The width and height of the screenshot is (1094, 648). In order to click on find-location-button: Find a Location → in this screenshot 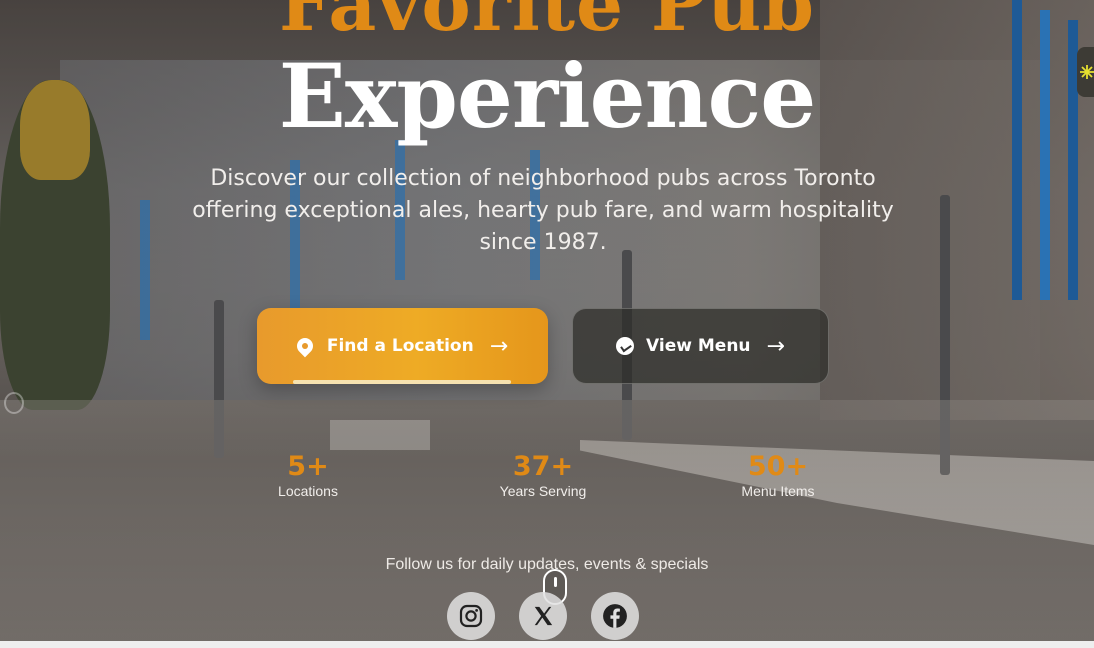, I will do `click(402, 346)`.